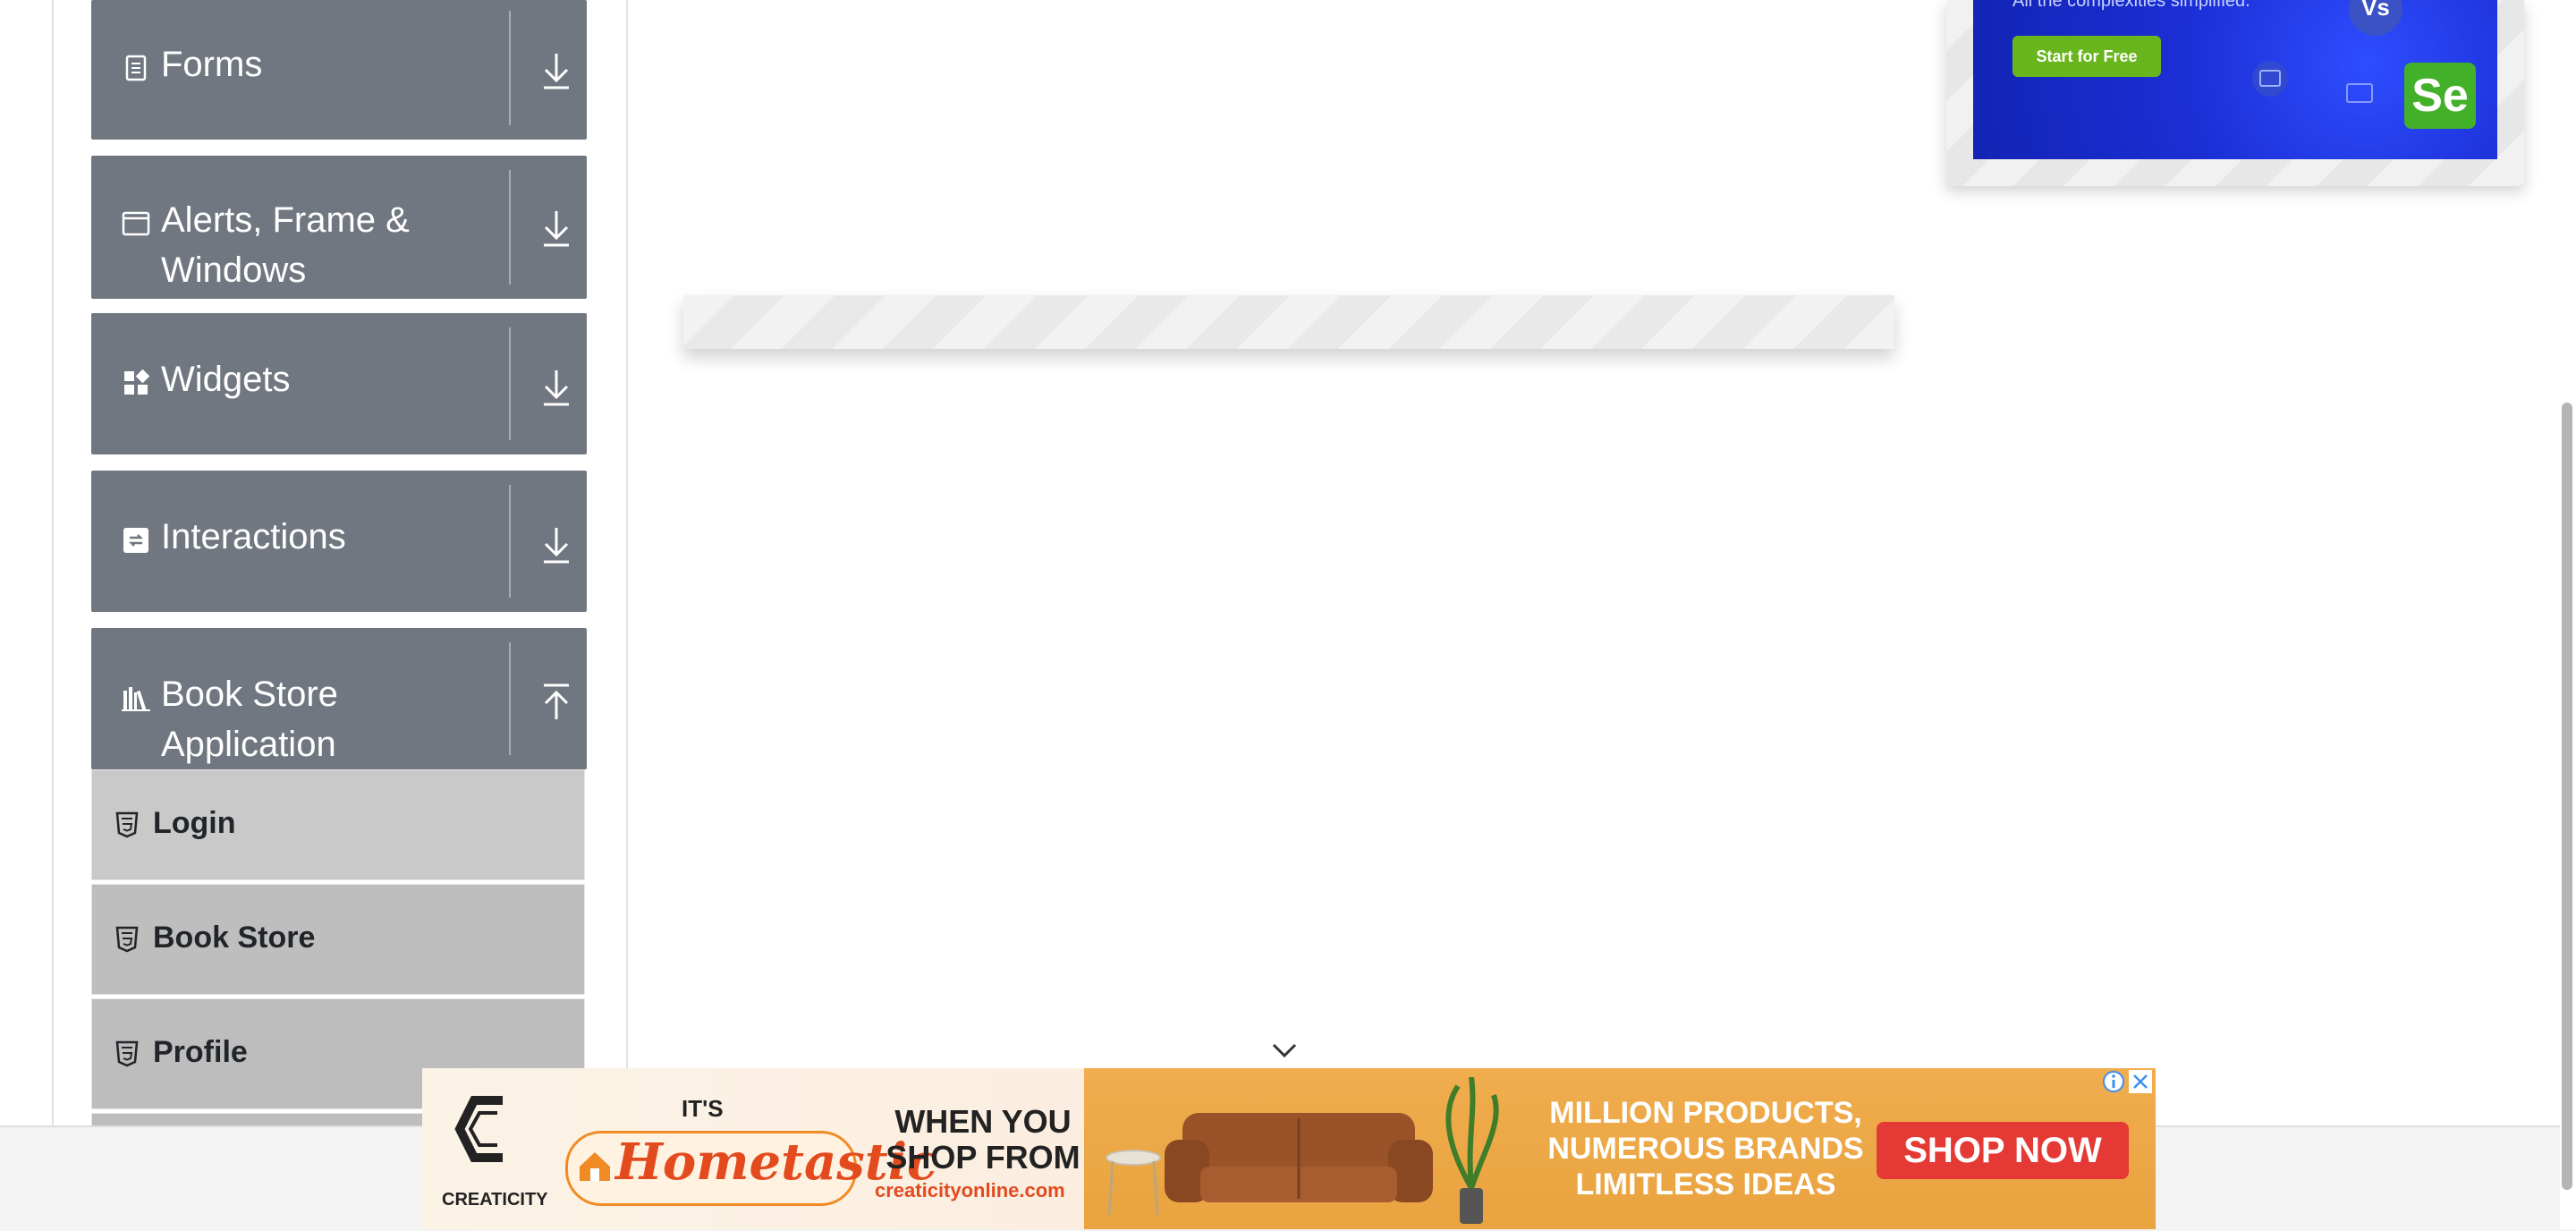  I want to click on sofa-image, so click(1299, 1157).